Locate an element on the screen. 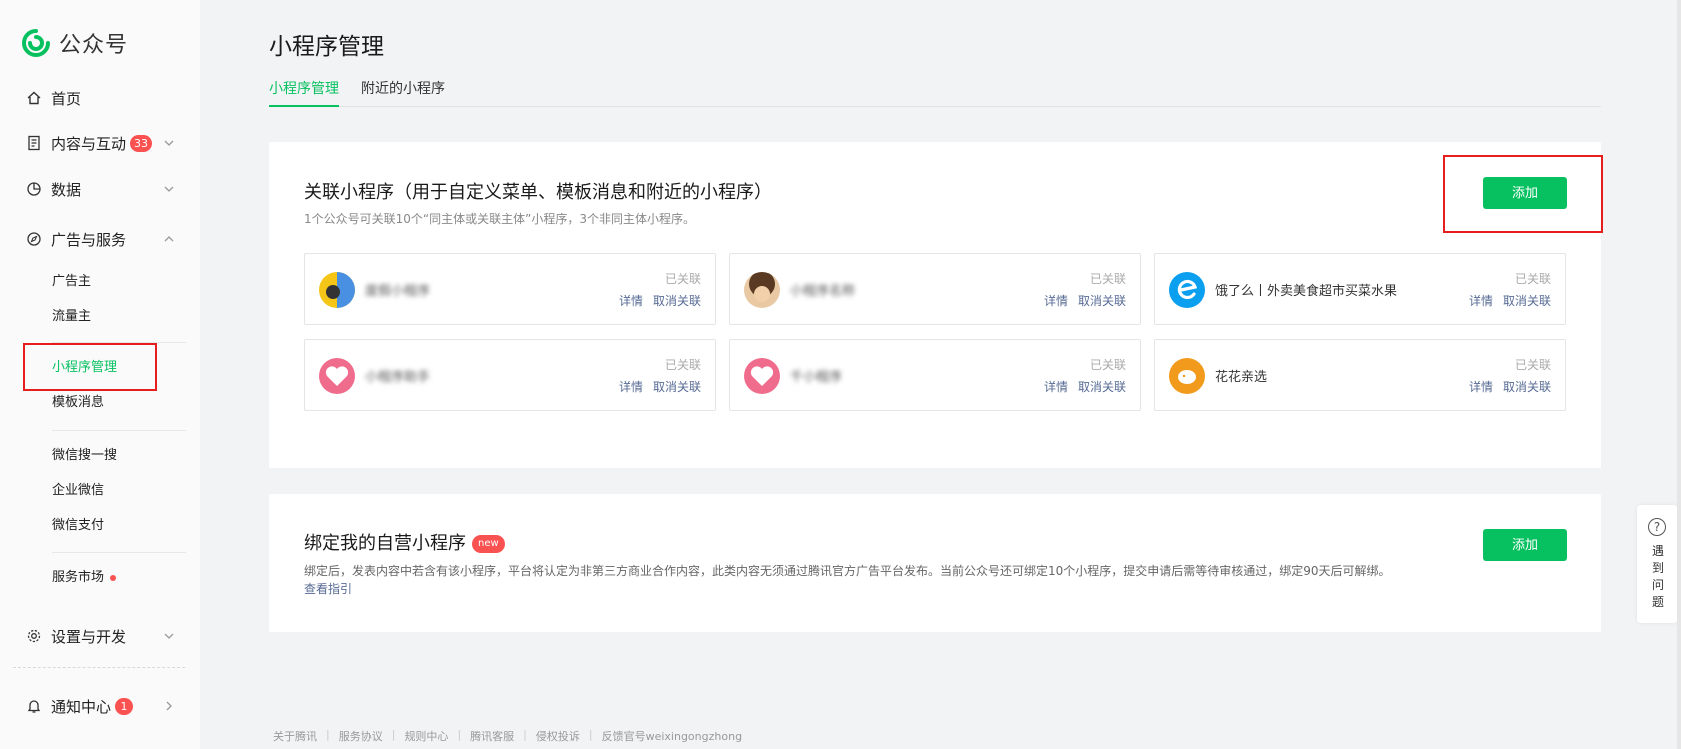 The height and width of the screenshot is (749, 1681). sub-item-wechat-pay: 微信支付 is located at coordinates (78, 526).